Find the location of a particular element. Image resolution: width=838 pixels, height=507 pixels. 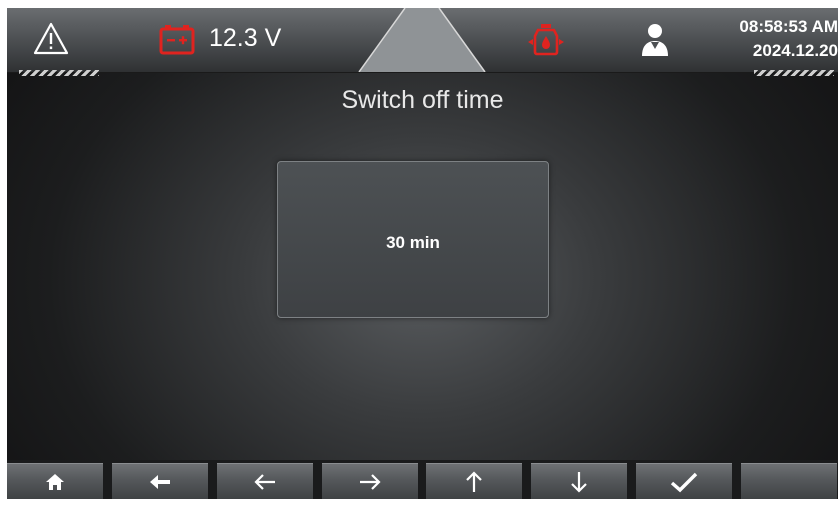

left-stripes is located at coordinates (59, 73).